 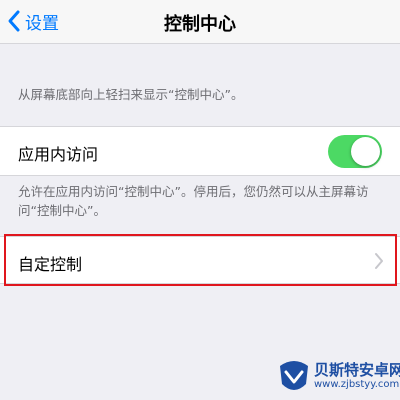 I want to click on customize-controls-label: 自定控制, so click(x=50, y=264).